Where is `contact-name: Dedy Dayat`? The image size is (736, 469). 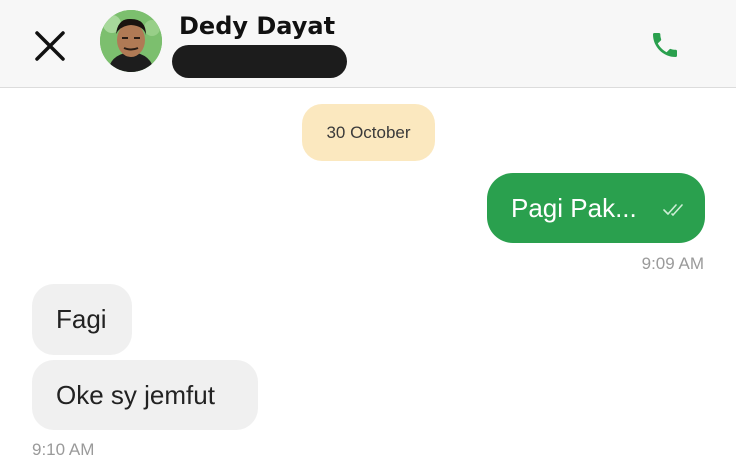 contact-name: Dedy Dayat is located at coordinates (257, 26).